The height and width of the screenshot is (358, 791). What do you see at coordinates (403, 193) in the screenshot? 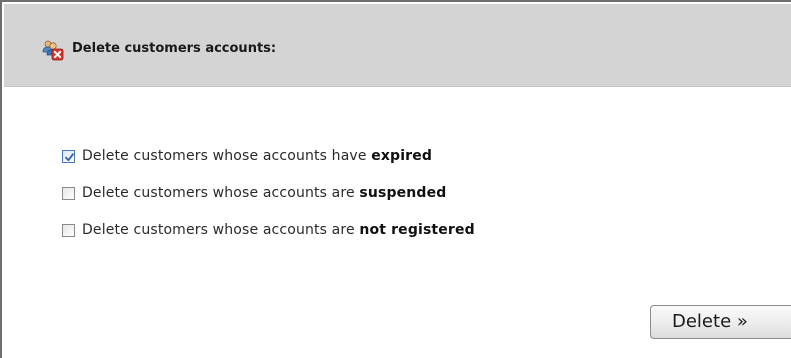
I see `suspended-label-emphasis: suspended` at bounding box center [403, 193].